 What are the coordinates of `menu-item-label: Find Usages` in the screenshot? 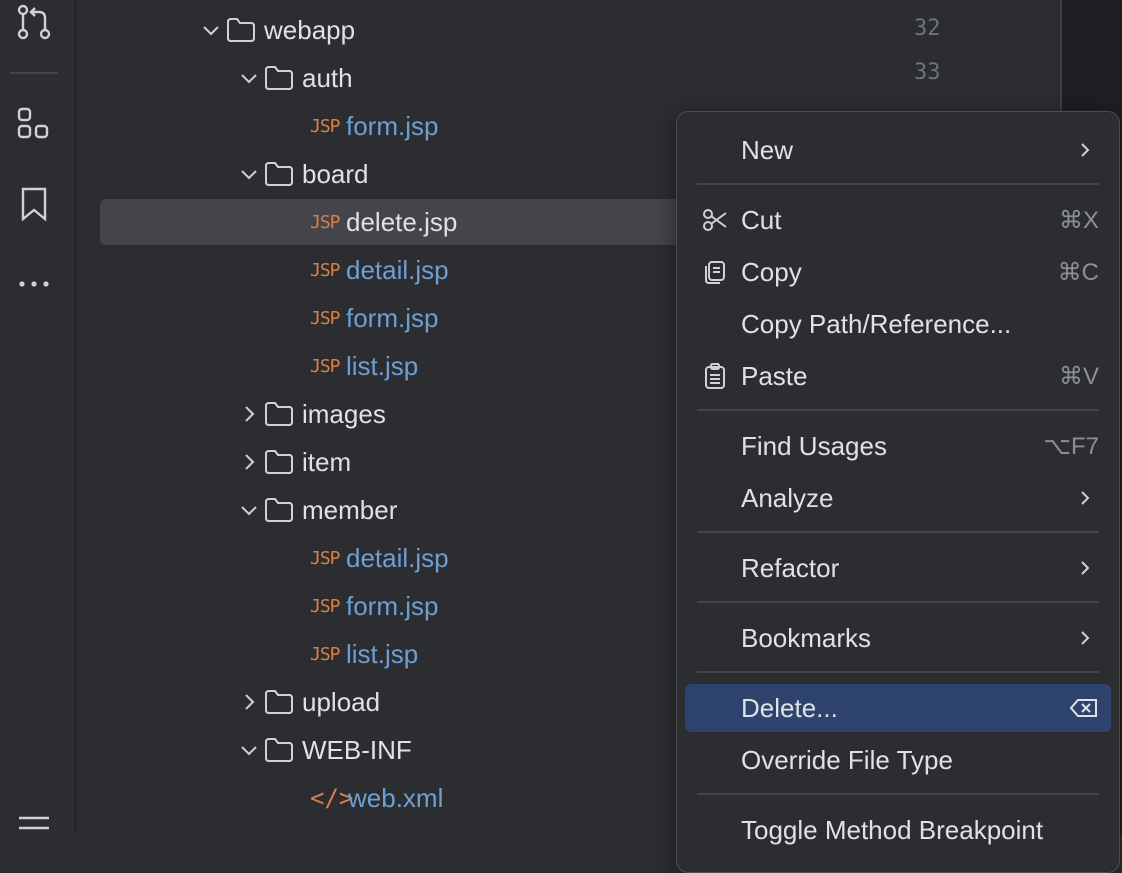 It's located at (814, 445).